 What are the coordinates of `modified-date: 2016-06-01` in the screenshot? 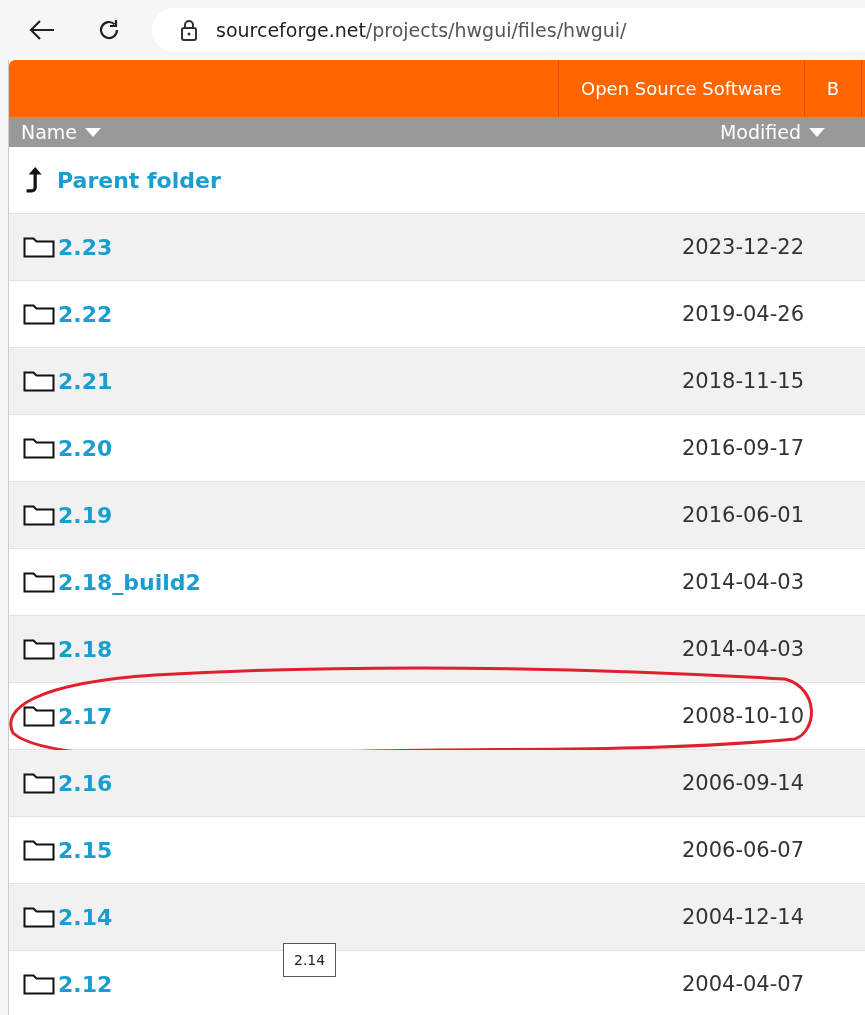 It's located at (742, 515).